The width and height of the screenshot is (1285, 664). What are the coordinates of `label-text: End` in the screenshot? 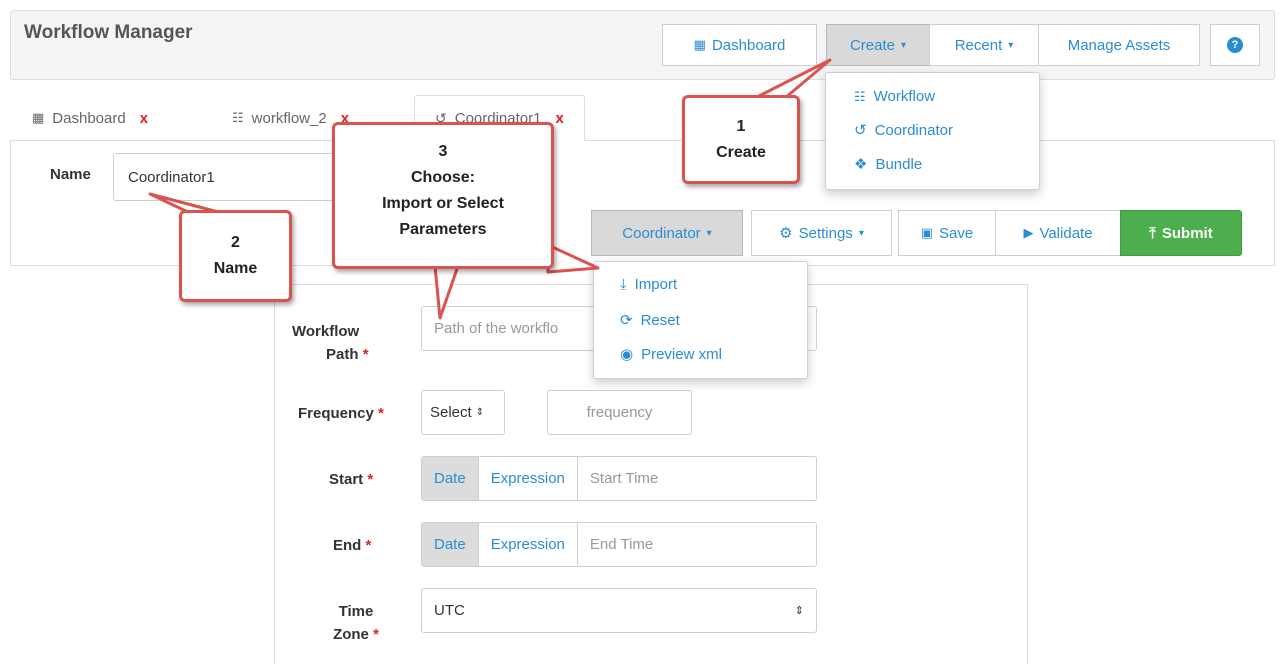 It's located at (347, 545).